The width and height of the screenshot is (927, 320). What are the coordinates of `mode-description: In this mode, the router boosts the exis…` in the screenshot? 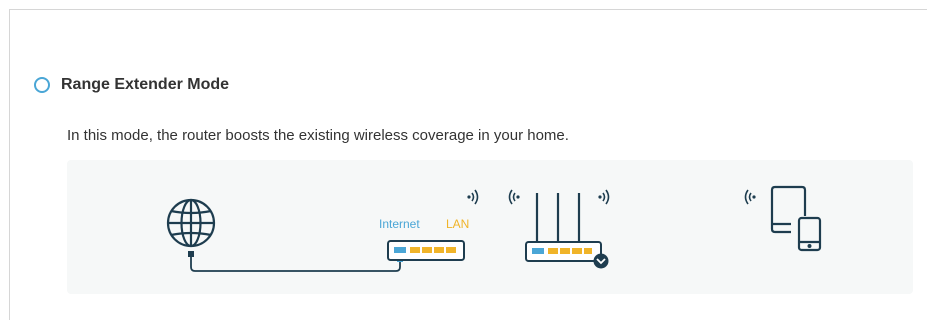 It's located at (318, 135).